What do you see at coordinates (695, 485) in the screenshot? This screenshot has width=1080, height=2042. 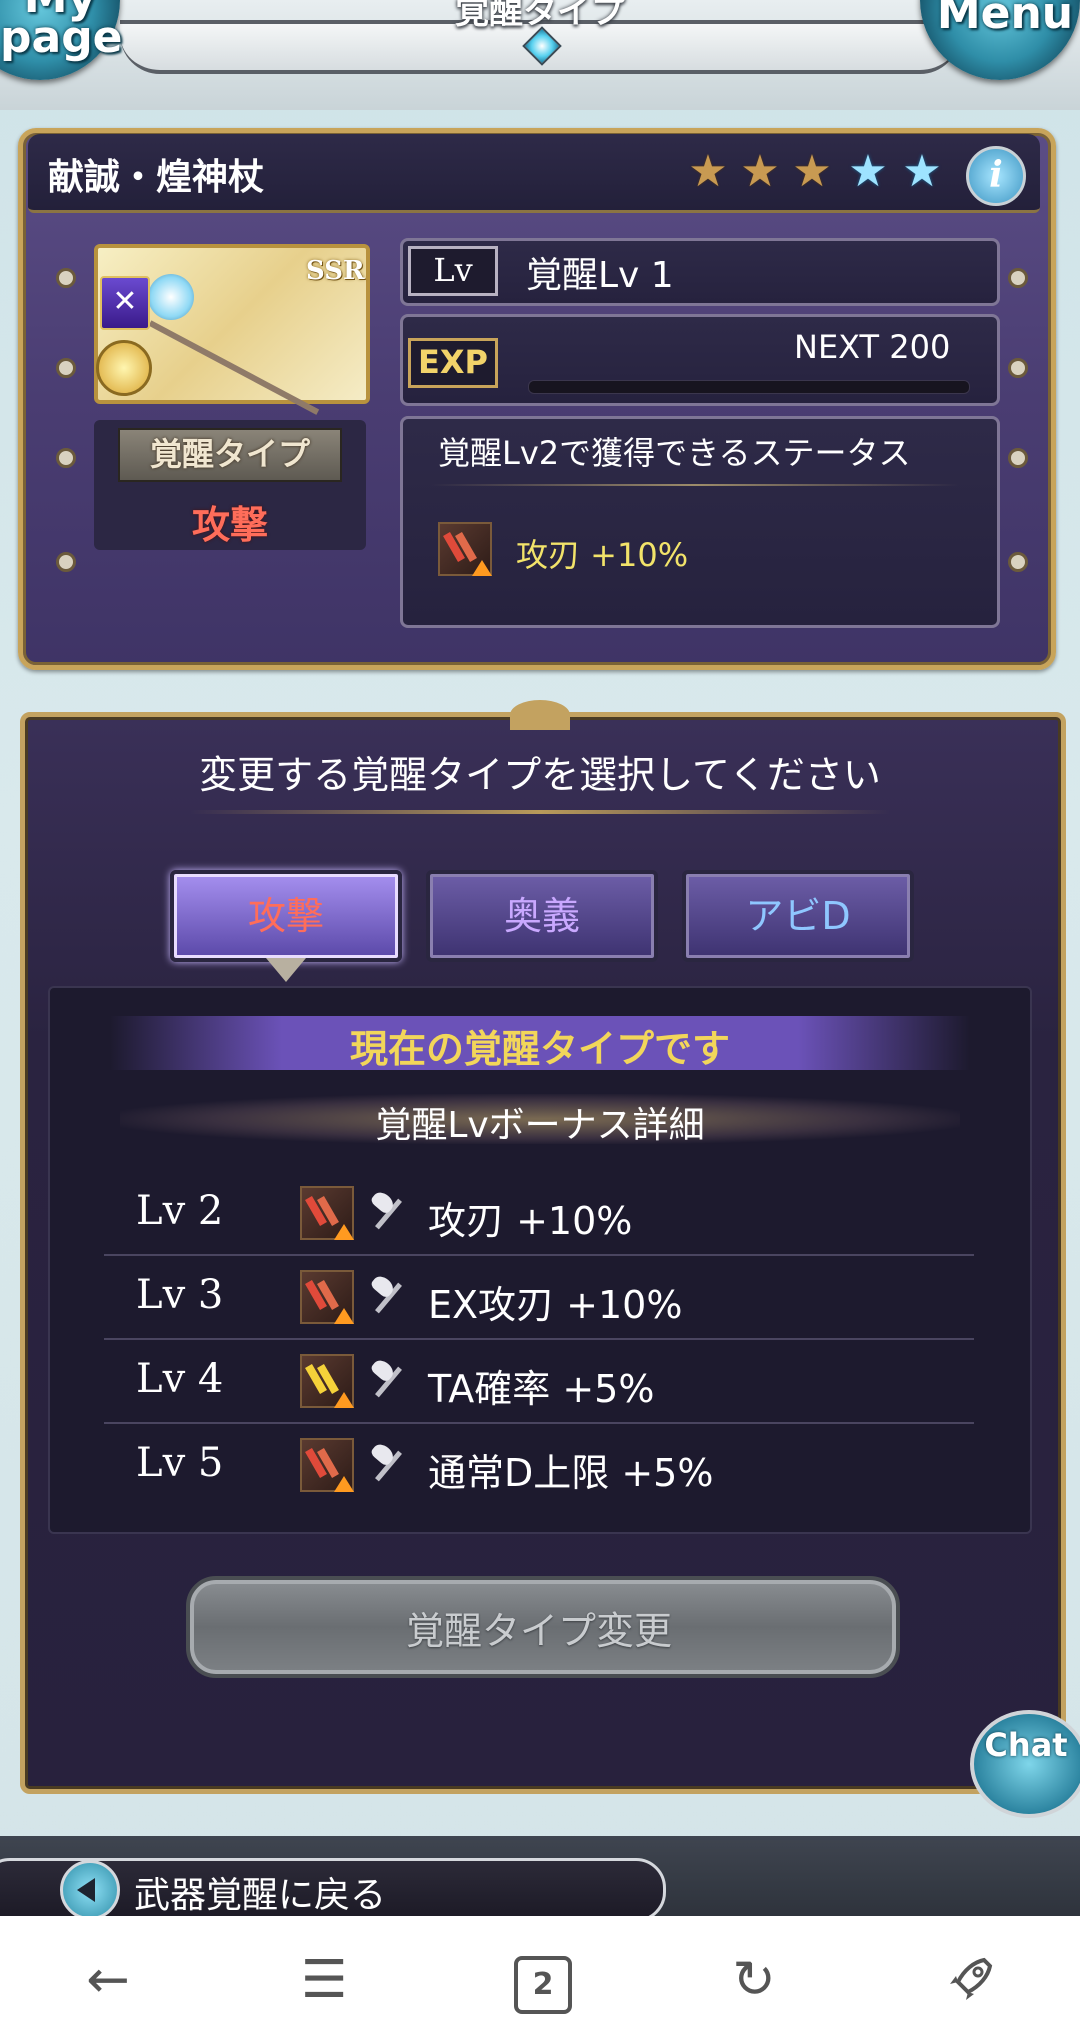 I see `status-divider` at bounding box center [695, 485].